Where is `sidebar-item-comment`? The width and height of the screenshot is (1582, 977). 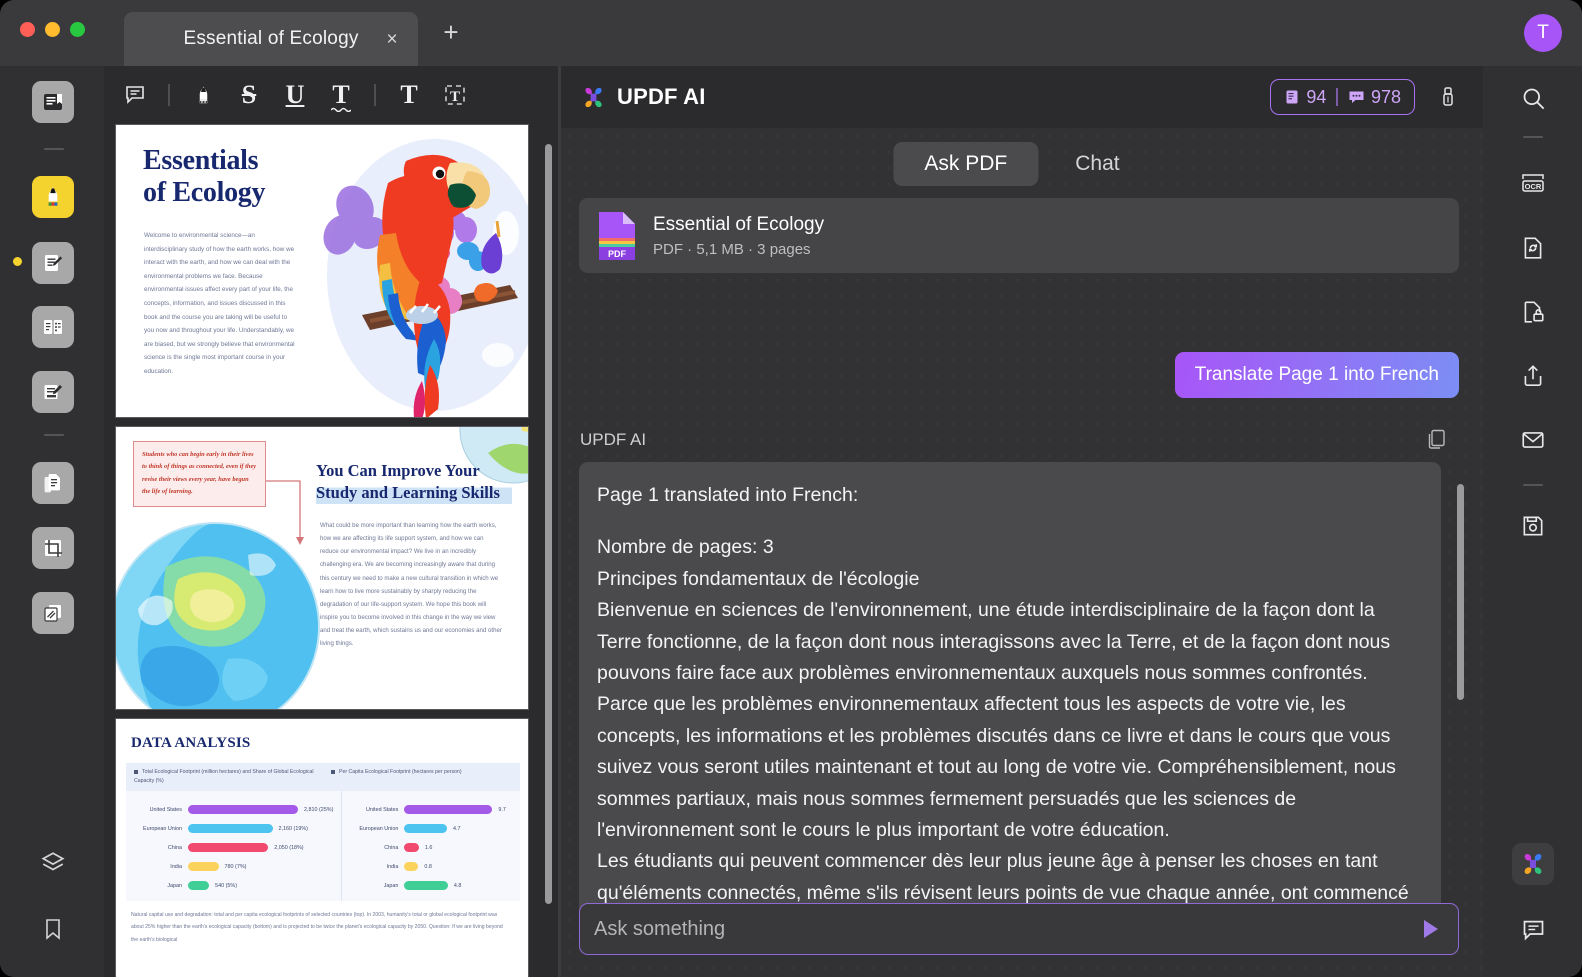 sidebar-item-comment is located at coordinates (53, 197).